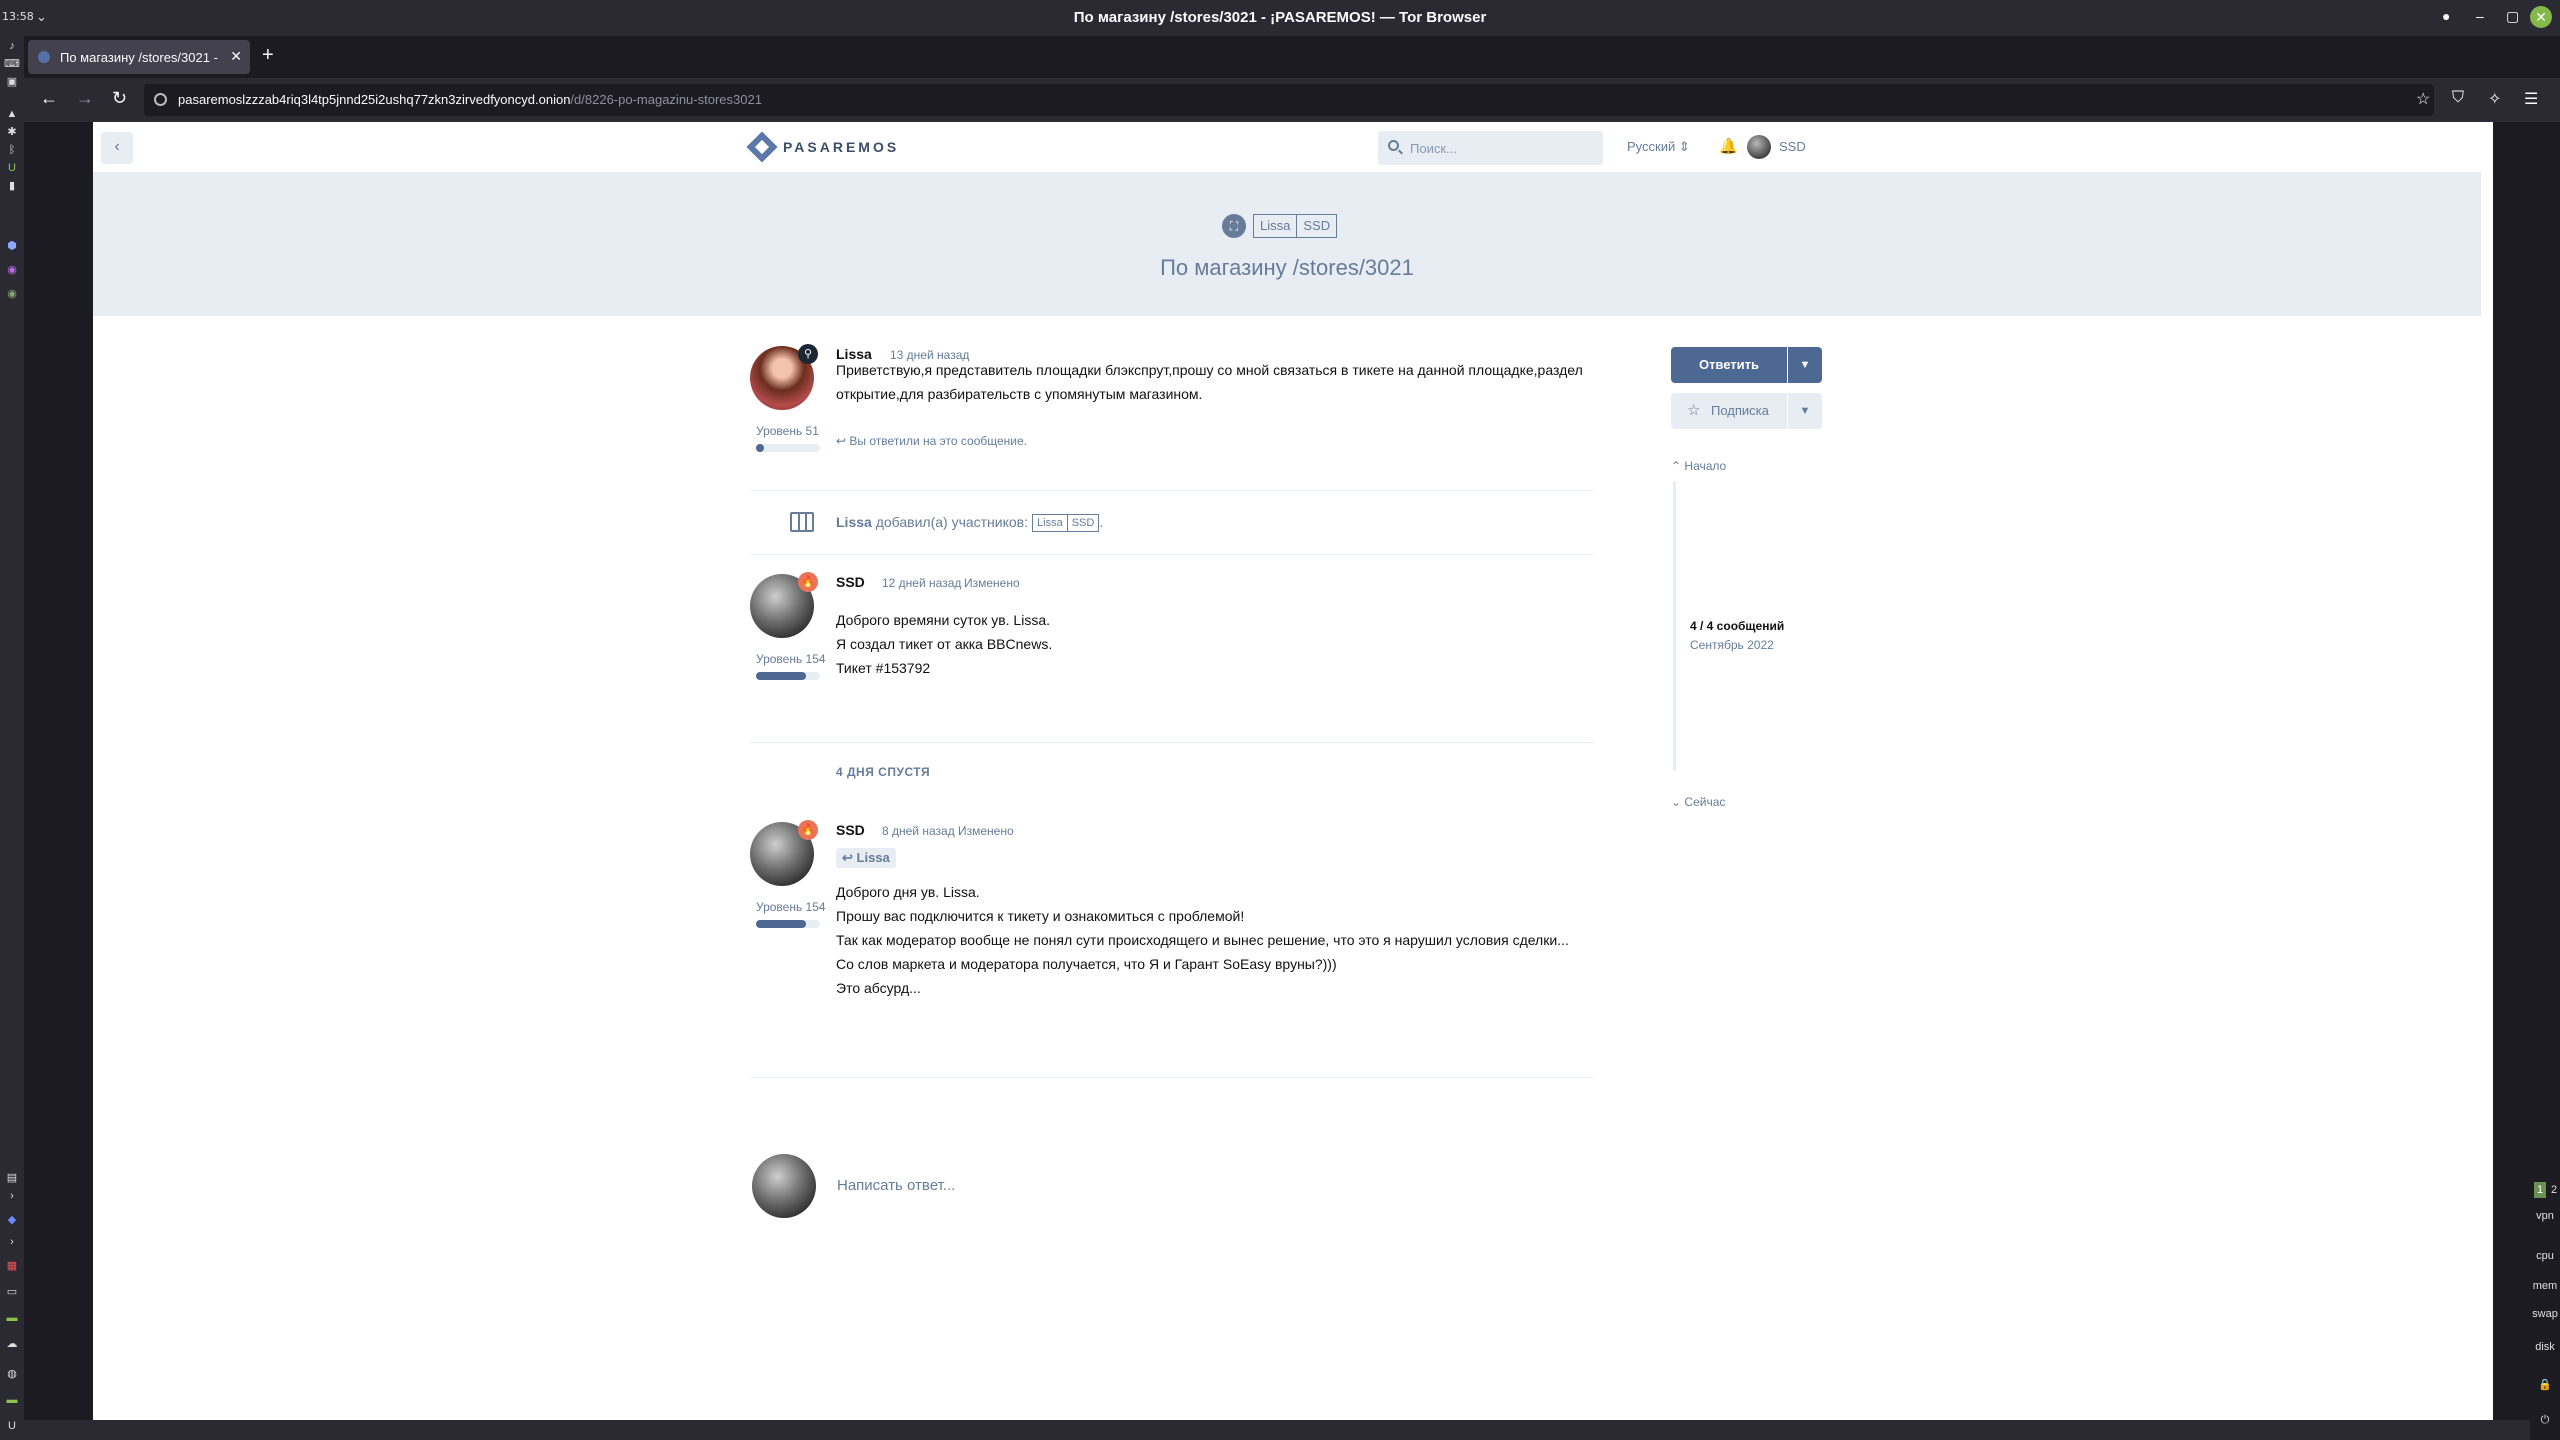  Describe the element at coordinates (1500, 148) in the screenshot. I see `search-input` at that location.